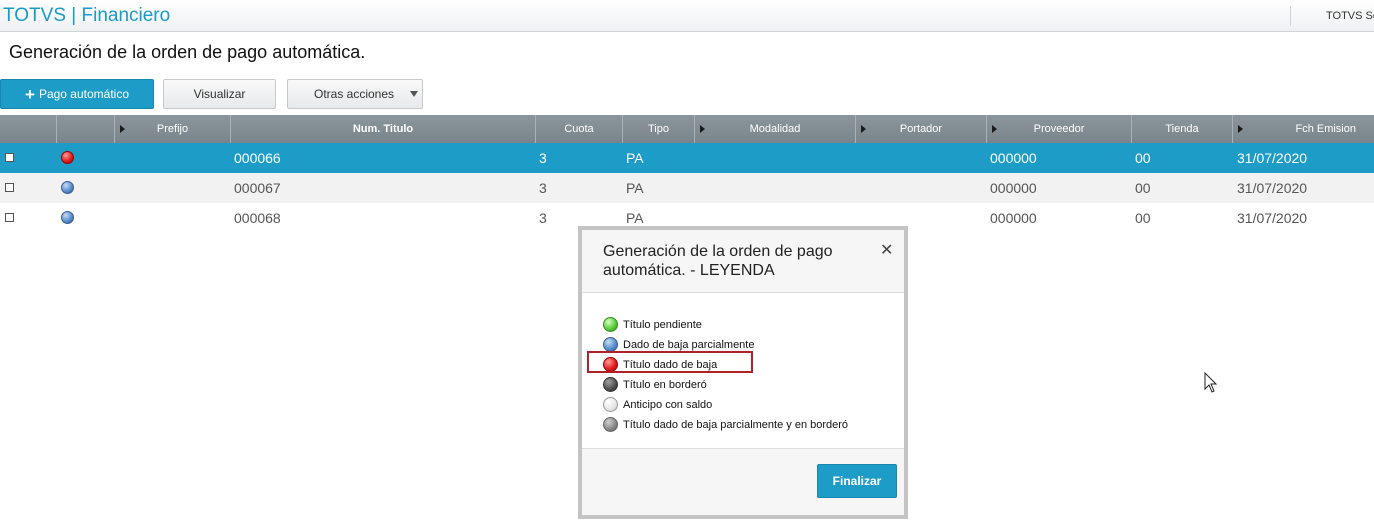  Describe the element at coordinates (665, 385) in the screenshot. I see `legend-label: Título en borderó` at that location.